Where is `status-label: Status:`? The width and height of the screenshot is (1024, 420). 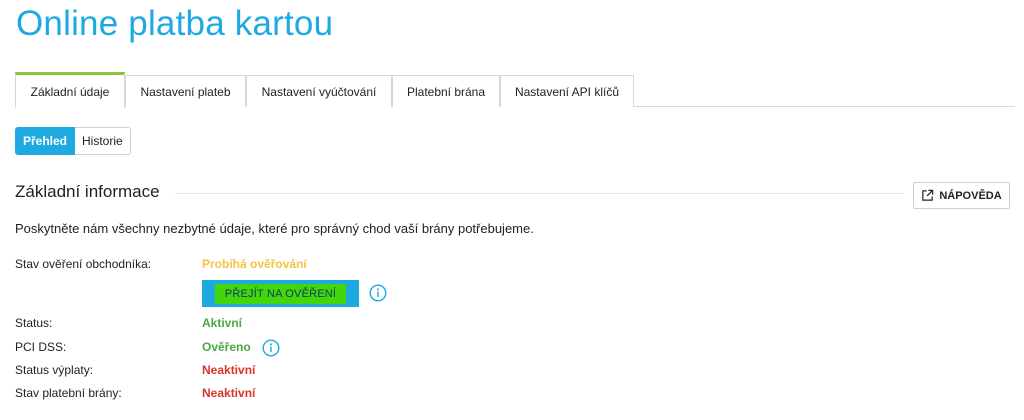 status-label: Status: is located at coordinates (34, 323).